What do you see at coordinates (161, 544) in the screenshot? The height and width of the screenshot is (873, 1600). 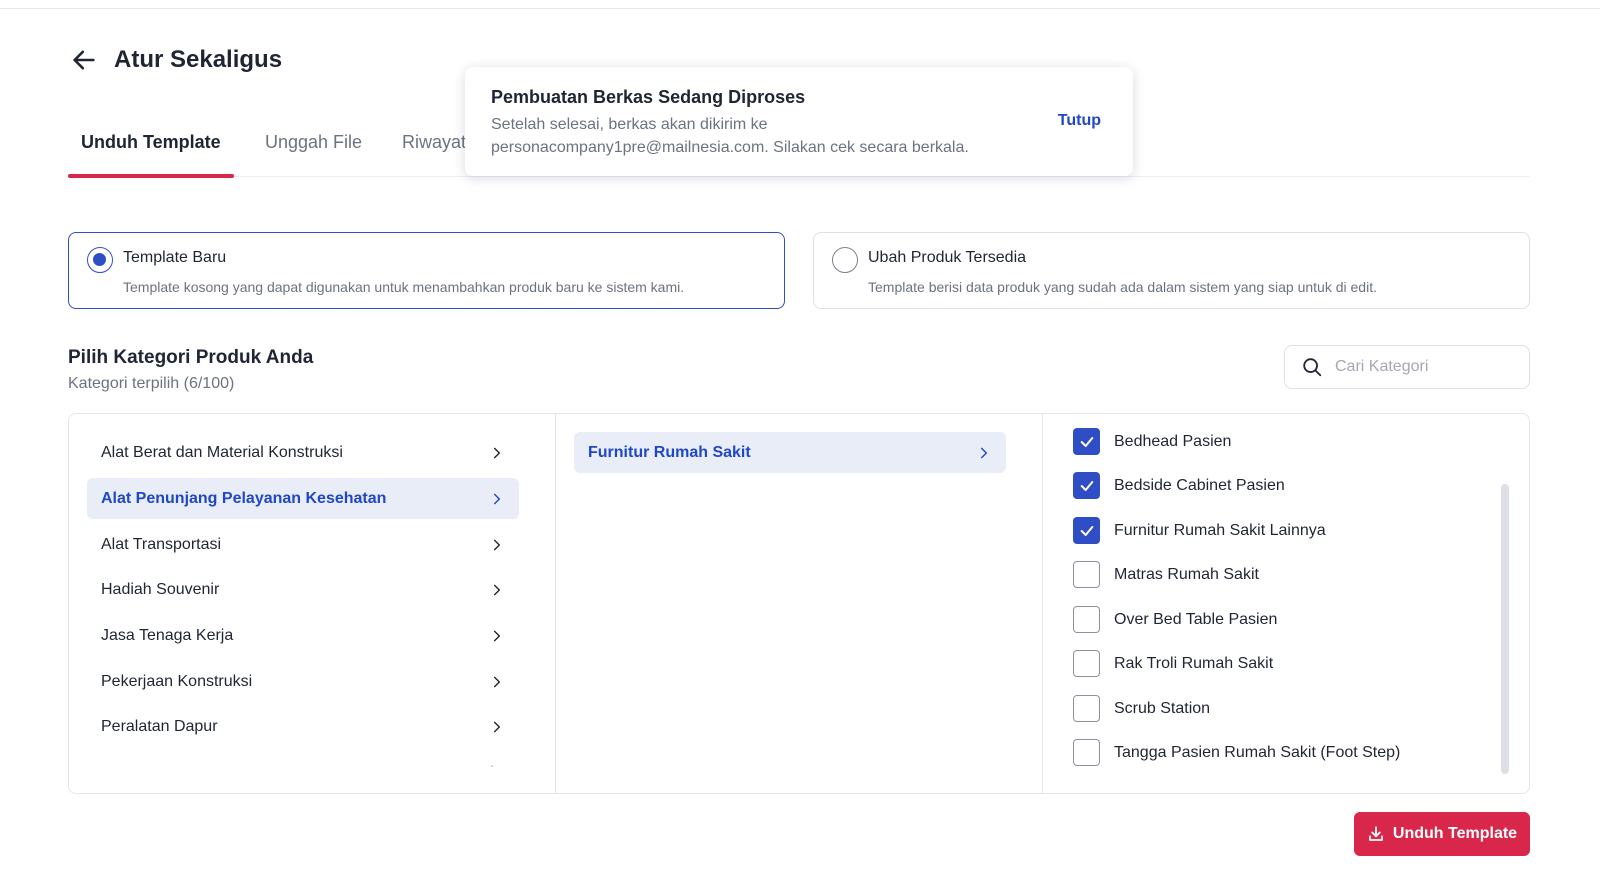 I see `category-label: Alat Transportasi` at bounding box center [161, 544].